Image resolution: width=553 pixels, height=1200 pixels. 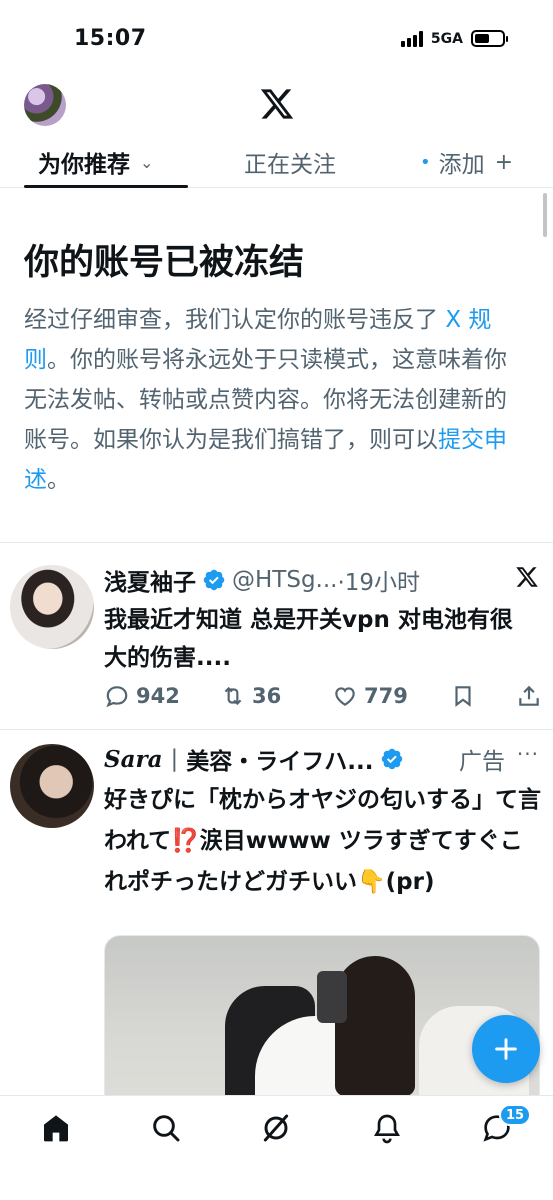 What do you see at coordinates (411, 38) in the screenshot?
I see `signal-icon` at bounding box center [411, 38].